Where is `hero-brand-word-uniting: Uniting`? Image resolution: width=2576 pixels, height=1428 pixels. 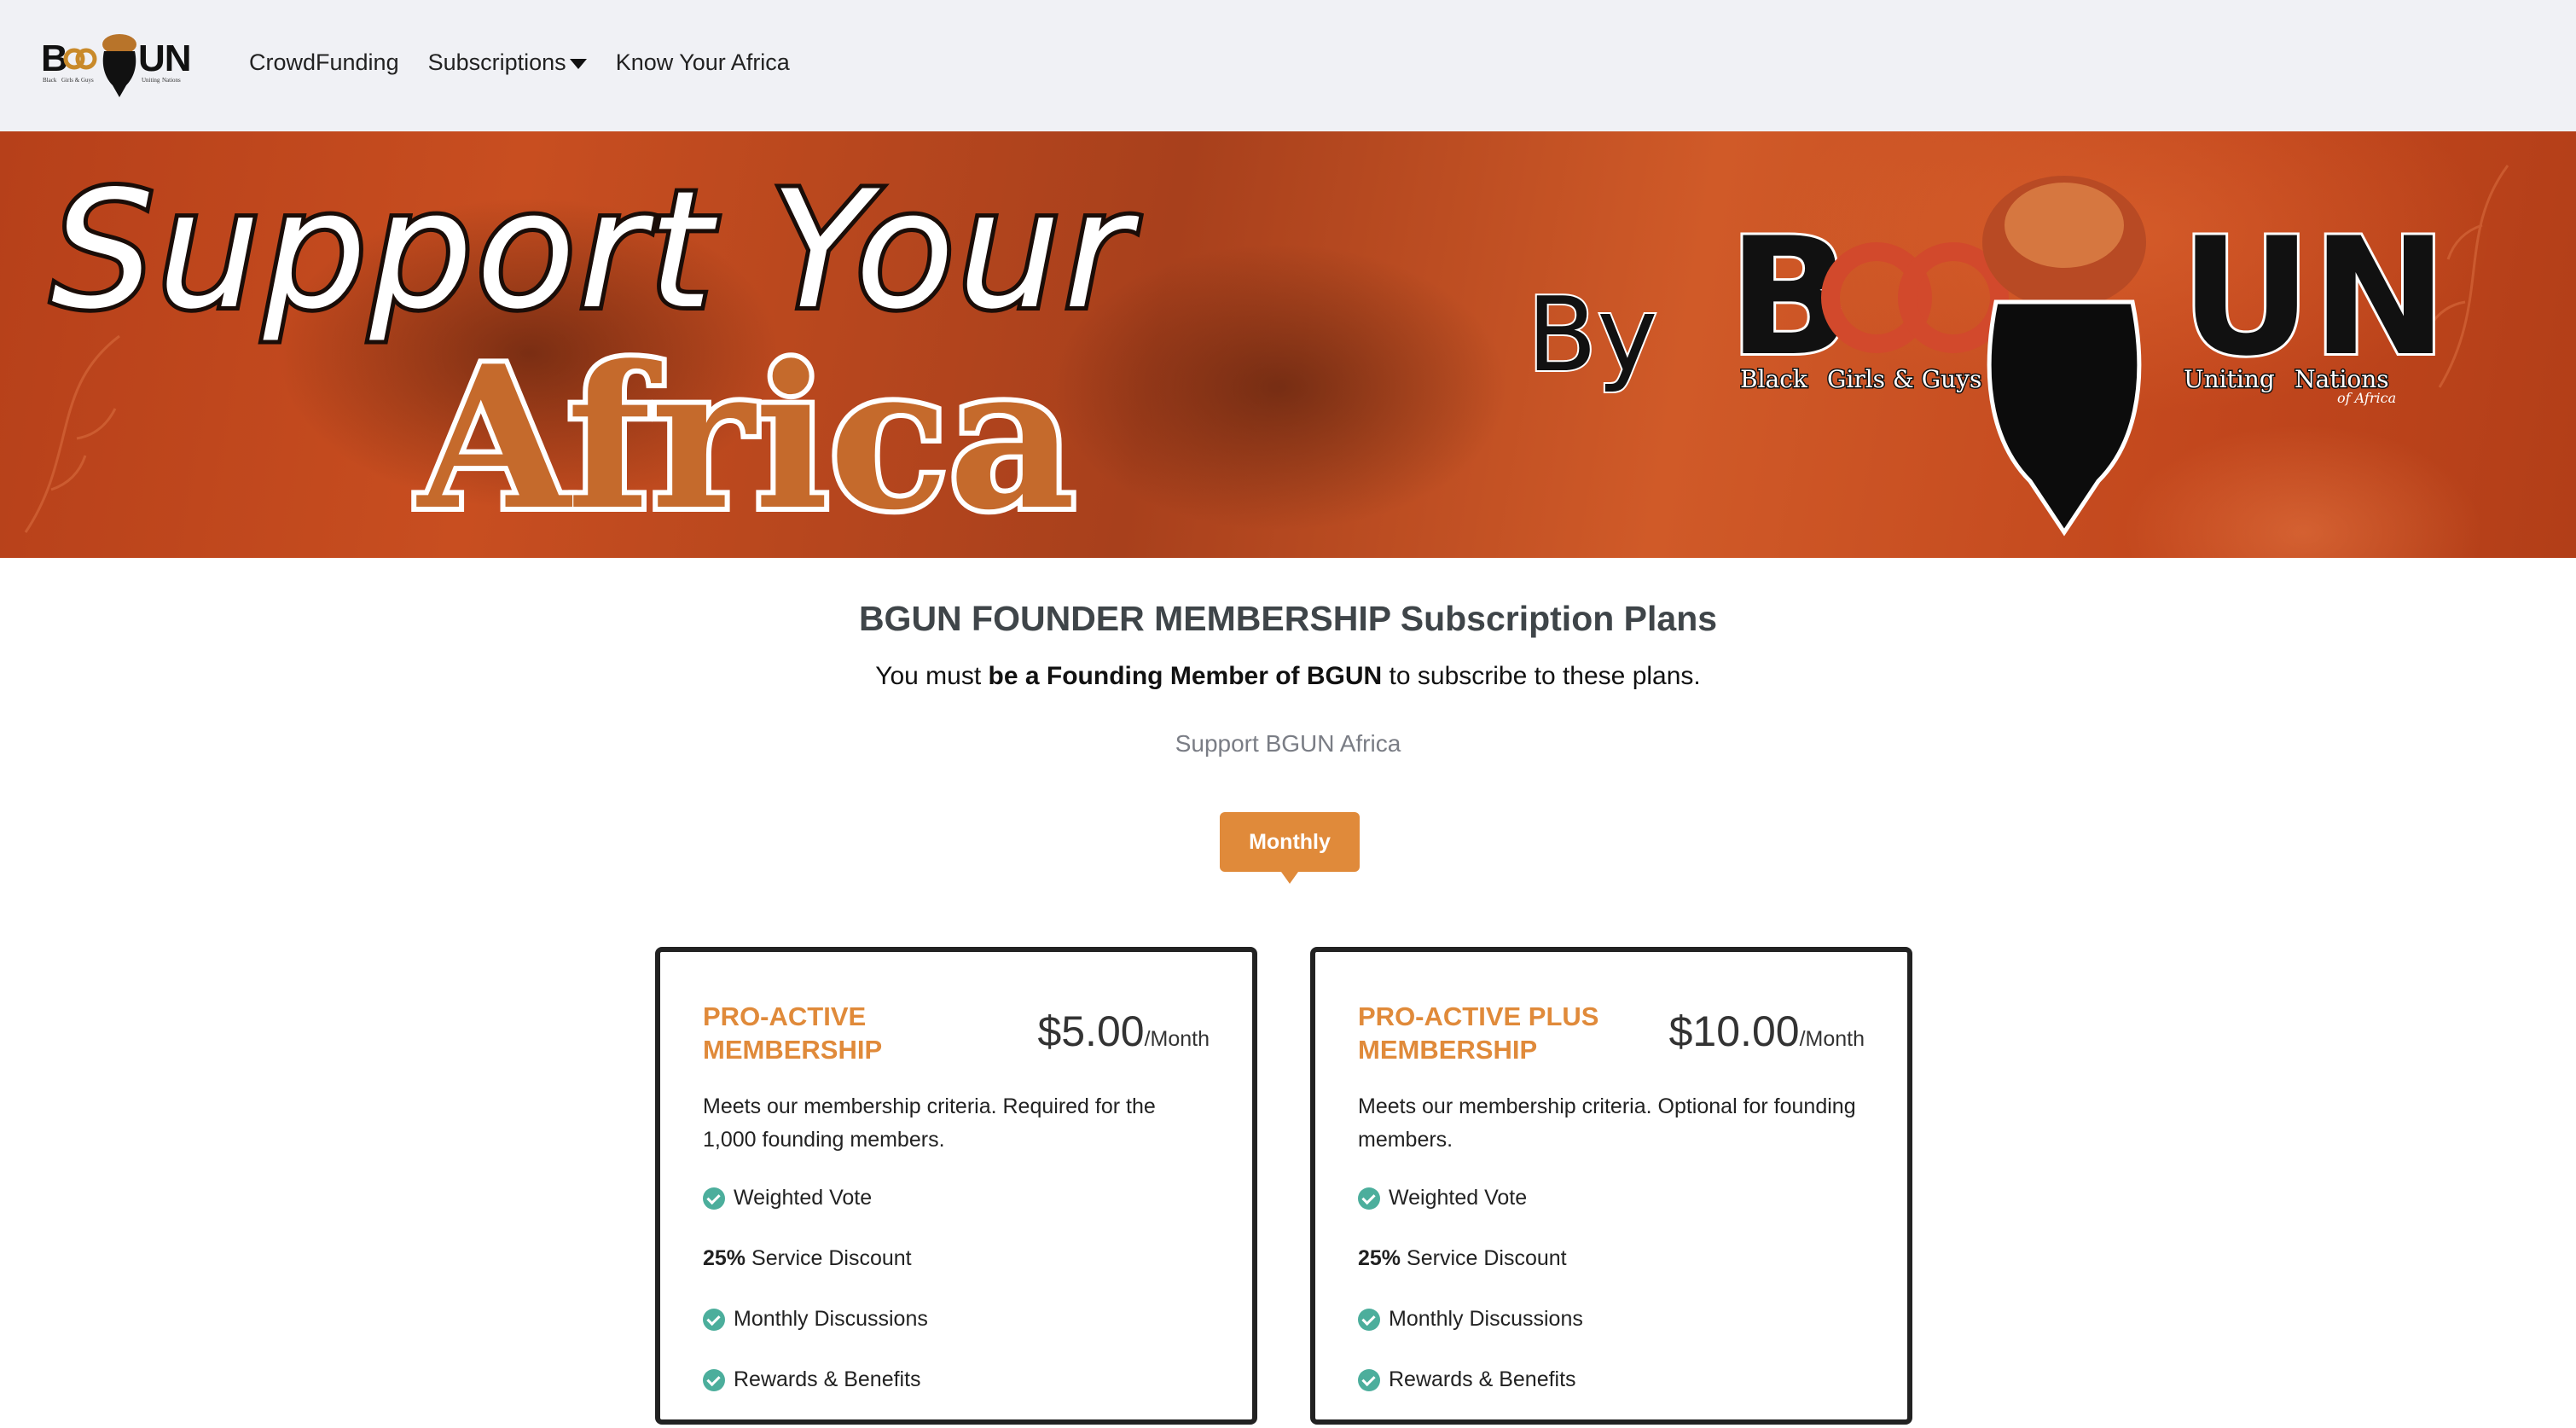
hero-brand-word-uniting: Uniting is located at coordinates (2229, 379).